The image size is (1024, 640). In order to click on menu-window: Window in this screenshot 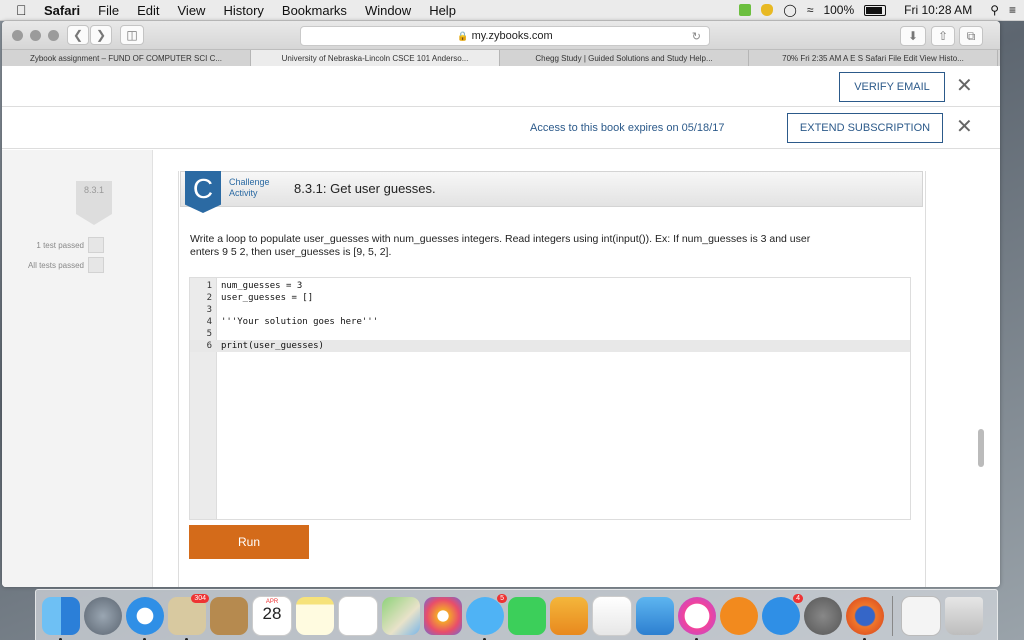, I will do `click(388, 10)`.